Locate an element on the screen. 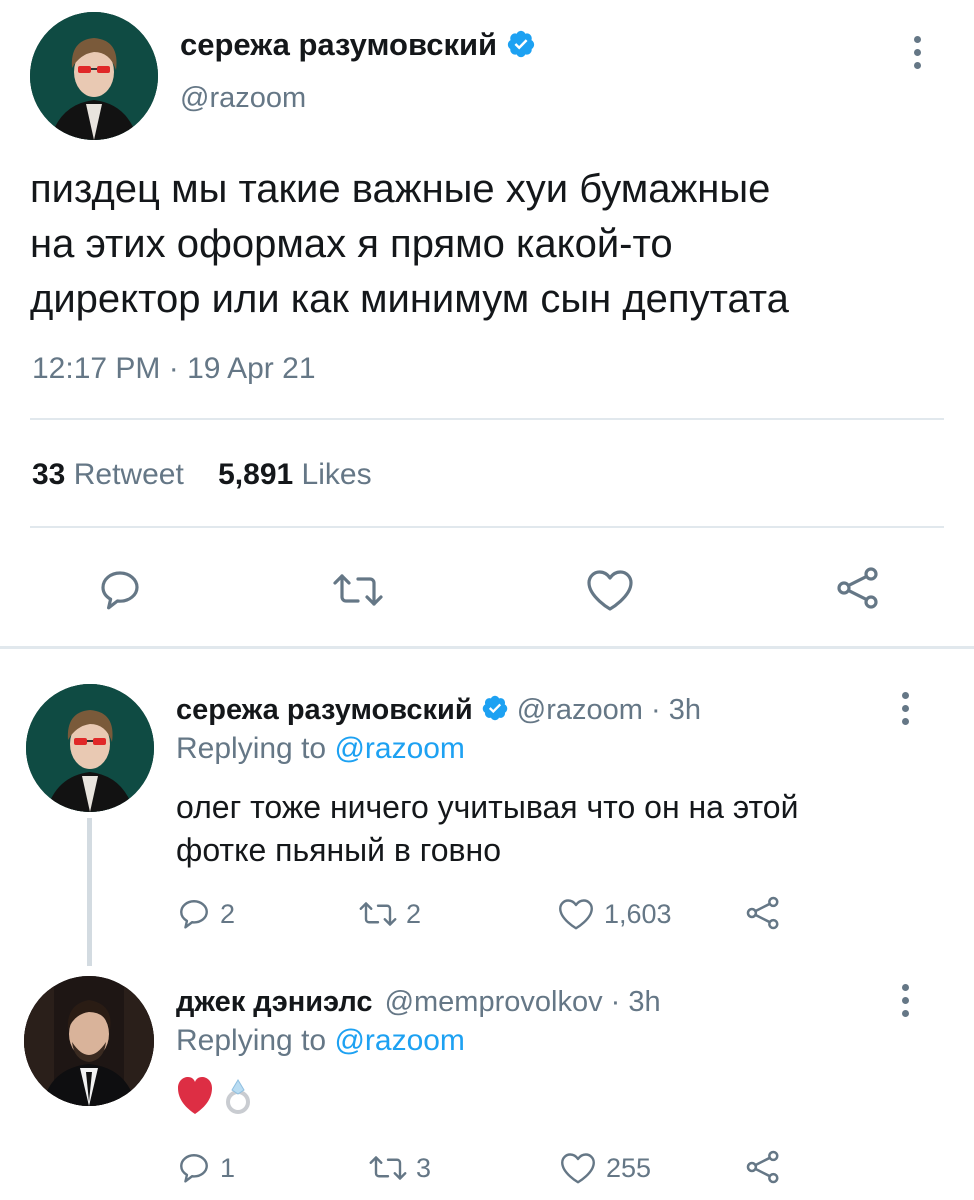 This screenshot has height=1200, width=974. retweet-label: Retweet is located at coordinates (128, 474).